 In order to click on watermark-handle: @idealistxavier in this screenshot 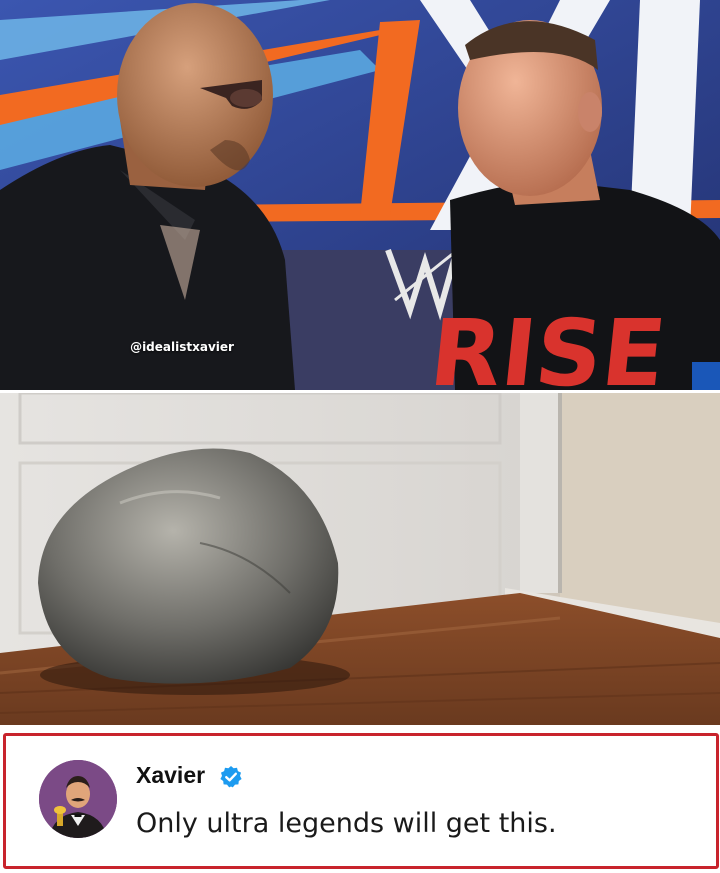, I will do `click(182, 347)`.